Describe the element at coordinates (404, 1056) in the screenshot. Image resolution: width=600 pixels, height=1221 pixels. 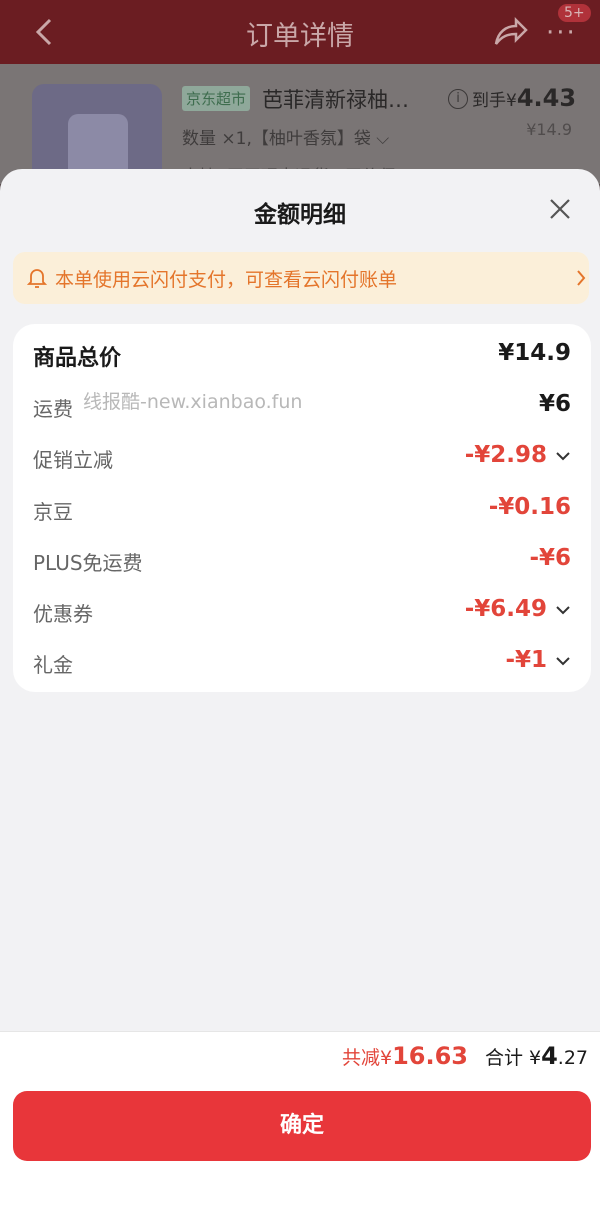
I see `total-savings: 共减¥16.63` at that location.